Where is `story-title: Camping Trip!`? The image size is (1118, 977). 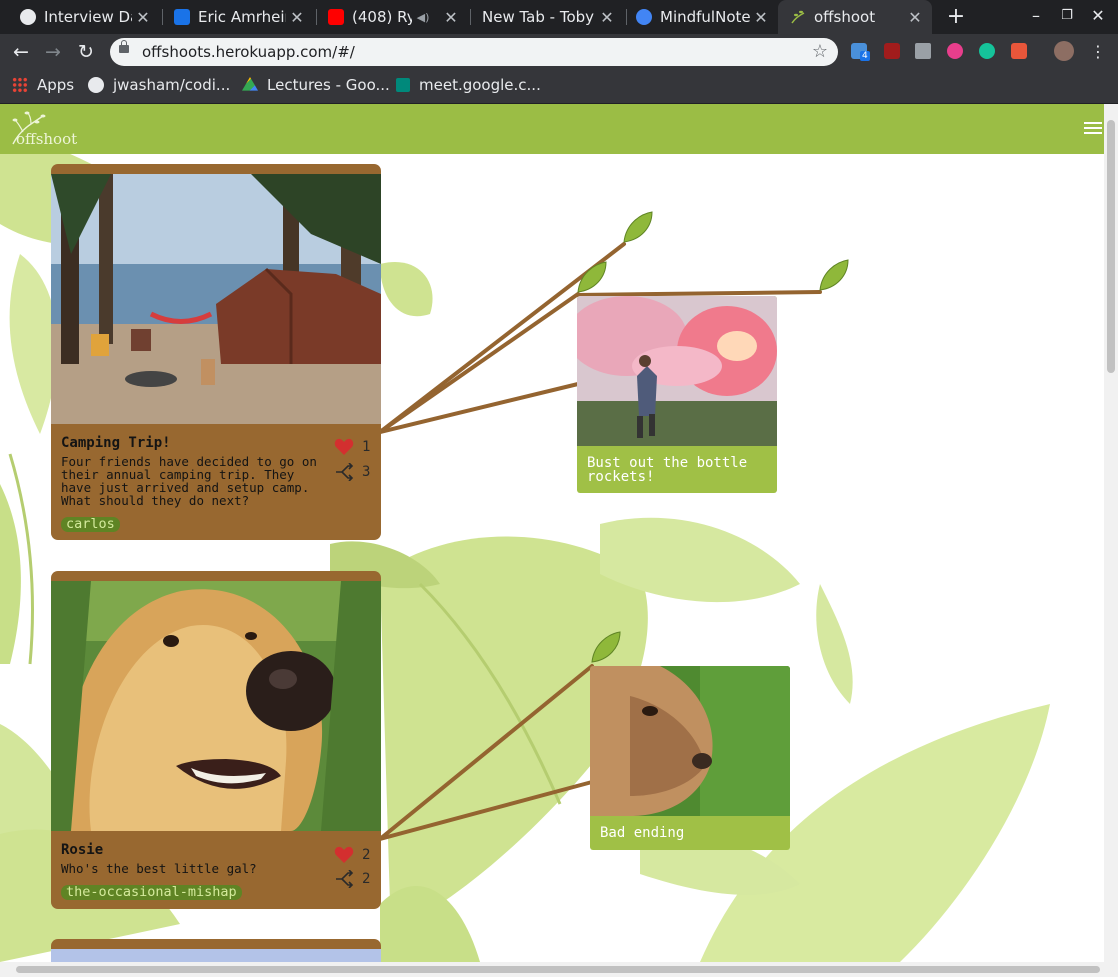
story-title: Camping Trip! is located at coordinates (116, 443).